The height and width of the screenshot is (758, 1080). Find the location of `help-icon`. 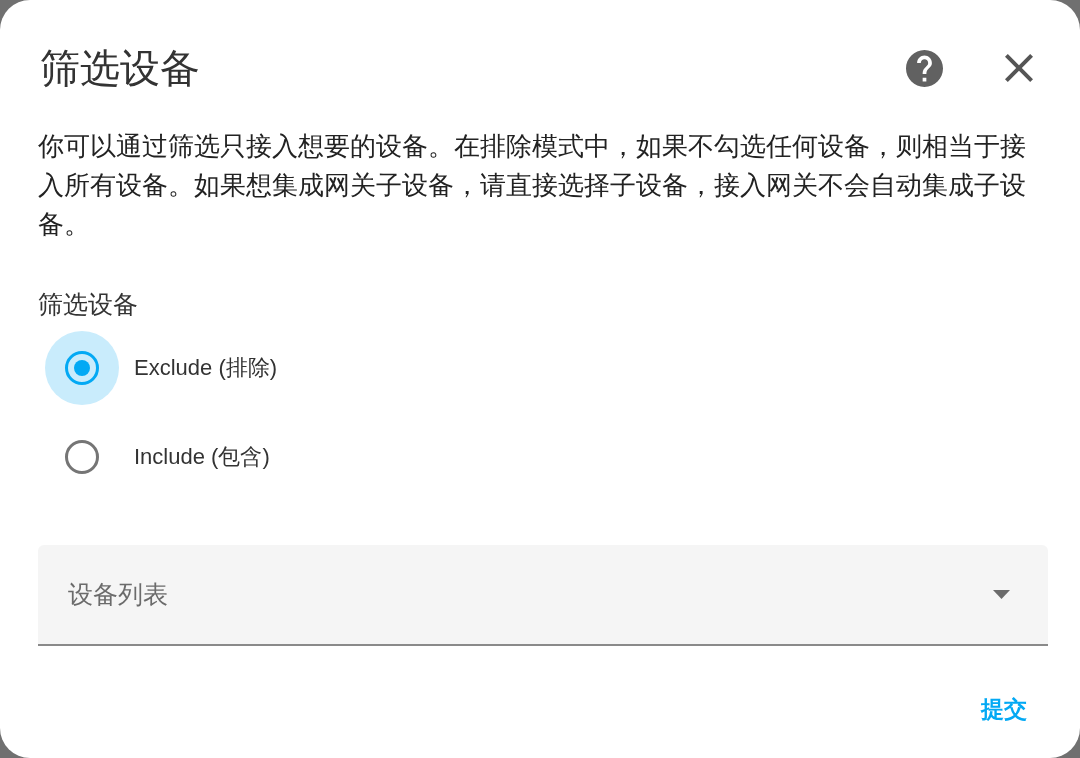

help-icon is located at coordinates (924, 68).